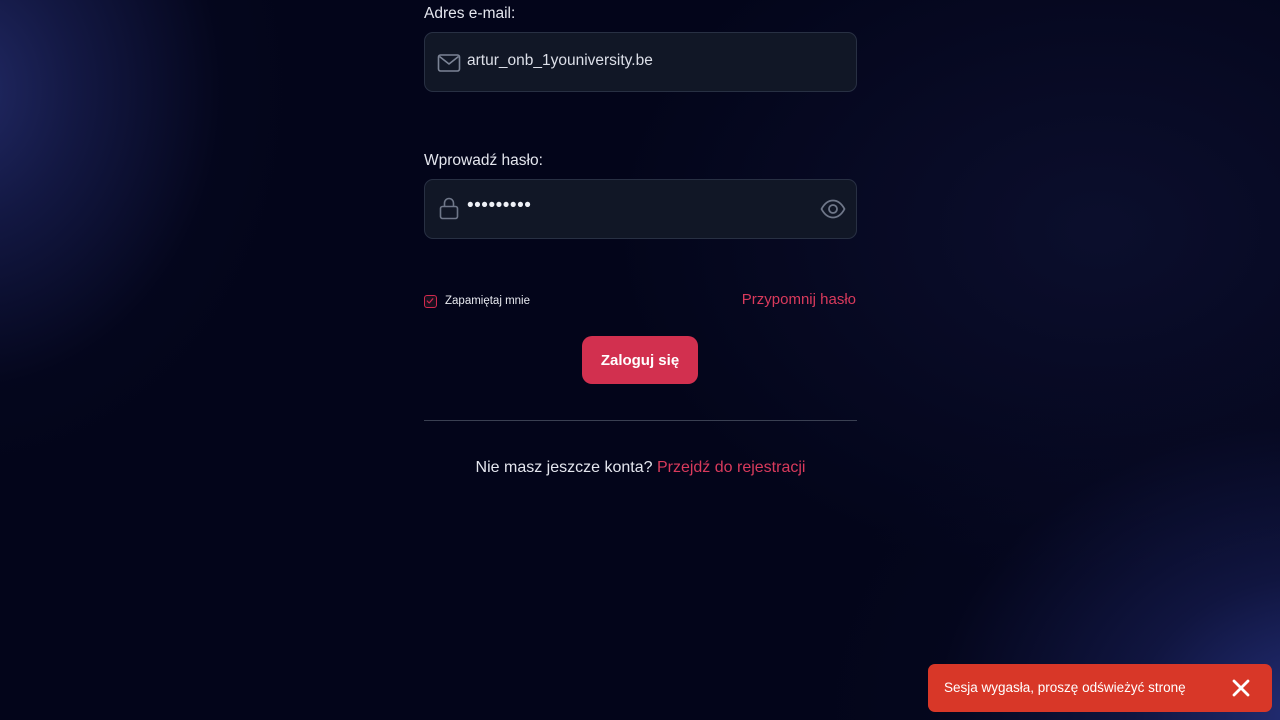 The image size is (1280, 720). What do you see at coordinates (833, 209) in the screenshot?
I see `eye-icon` at bounding box center [833, 209].